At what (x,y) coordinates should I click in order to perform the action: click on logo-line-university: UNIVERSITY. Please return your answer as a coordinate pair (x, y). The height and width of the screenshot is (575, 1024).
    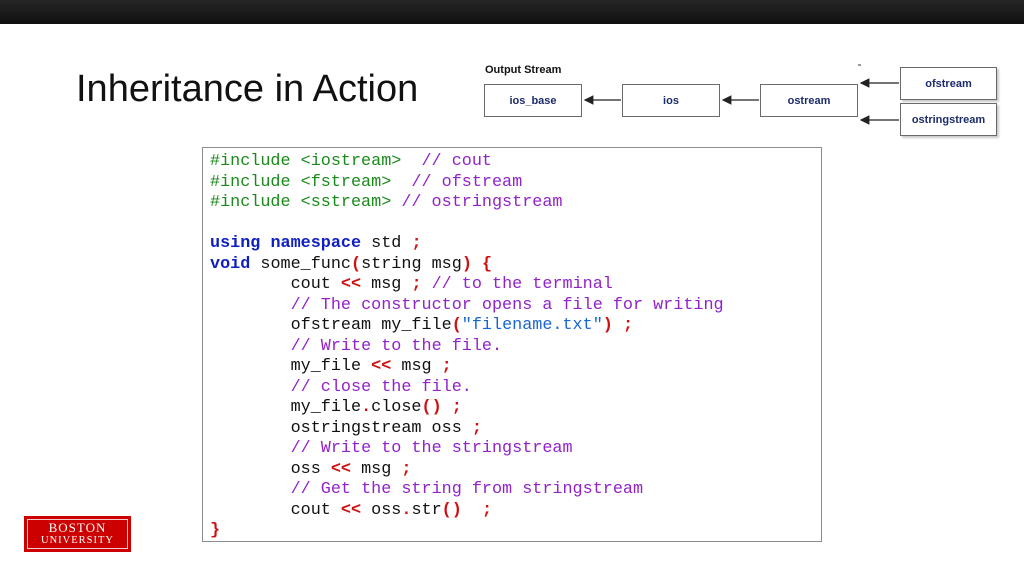
    Looking at the image, I should click on (77, 540).